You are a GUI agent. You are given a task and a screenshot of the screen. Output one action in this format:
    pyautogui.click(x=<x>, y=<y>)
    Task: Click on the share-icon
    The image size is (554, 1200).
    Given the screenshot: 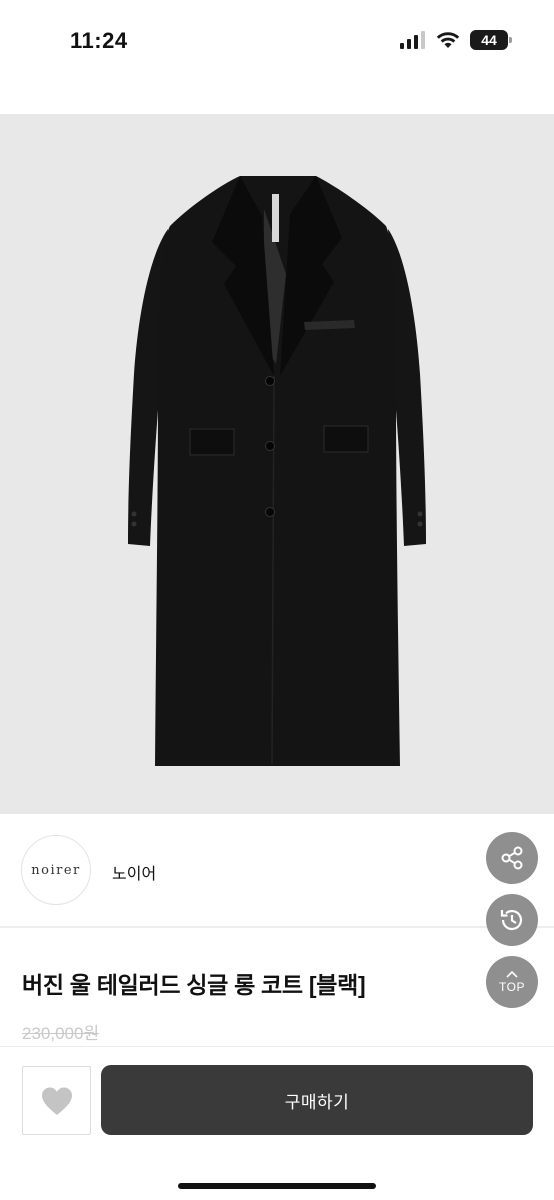 What is the action you would take?
    pyautogui.click(x=512, y=858)
    